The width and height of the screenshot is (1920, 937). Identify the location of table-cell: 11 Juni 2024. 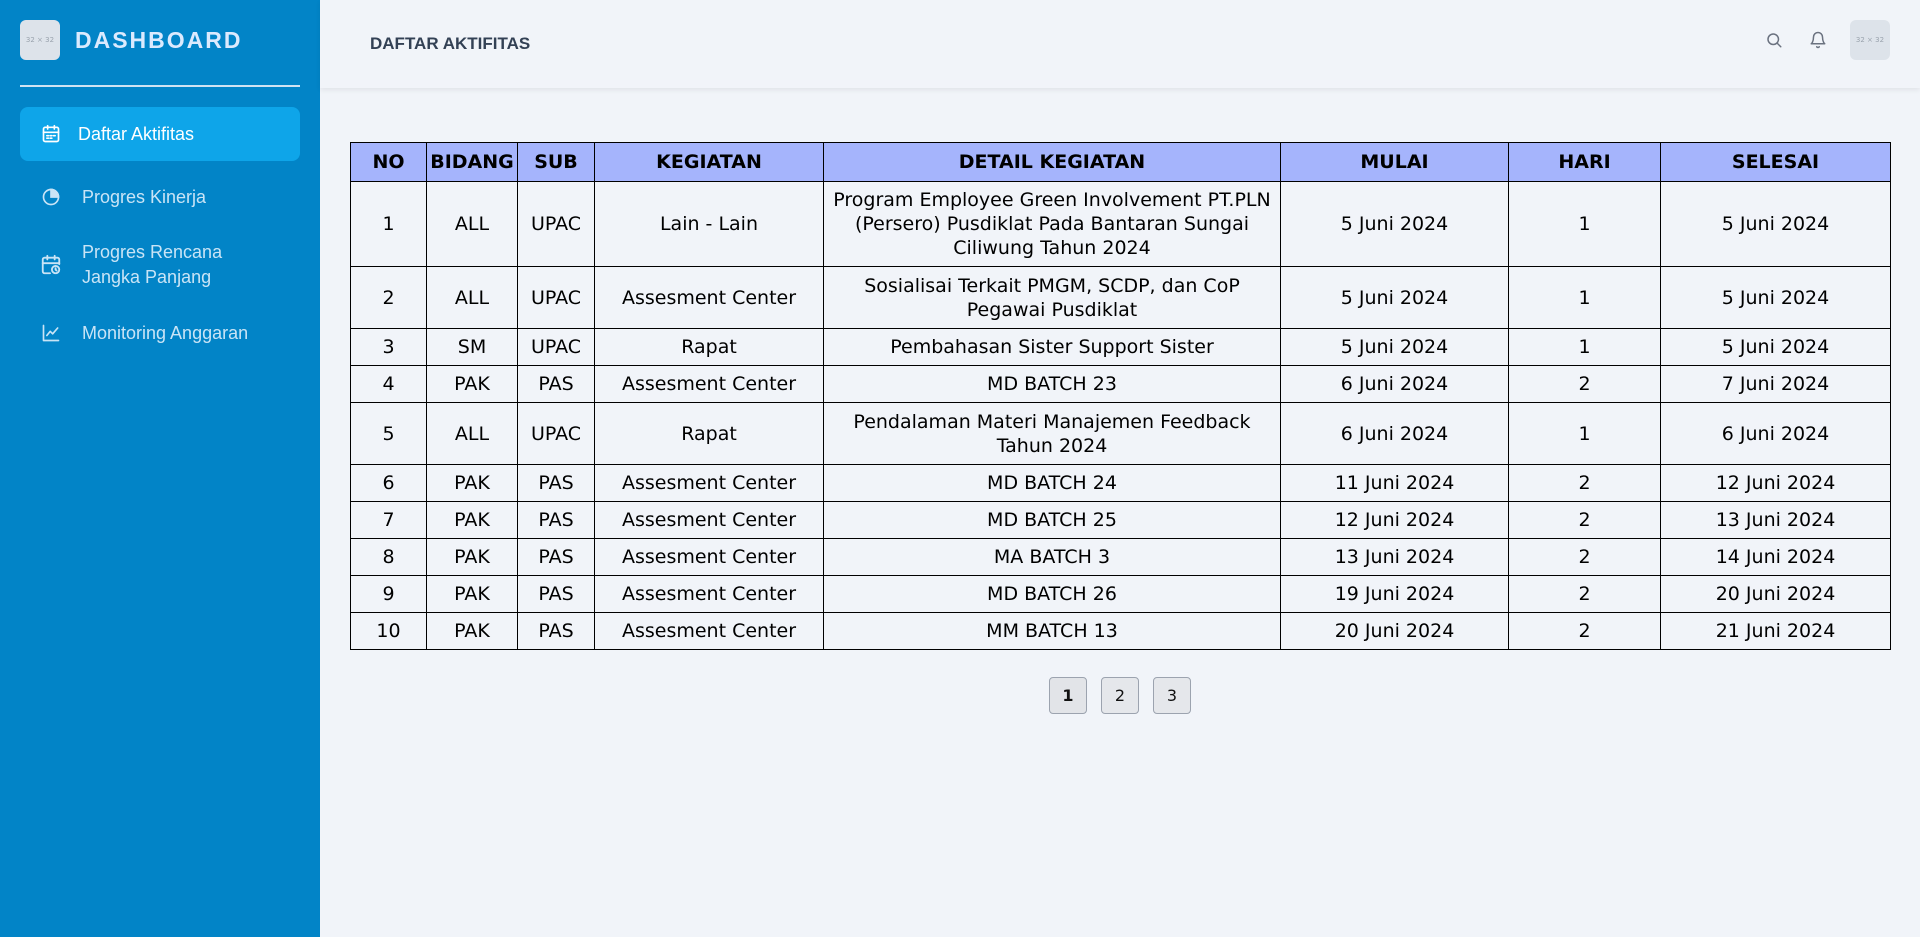
(1394, 483).